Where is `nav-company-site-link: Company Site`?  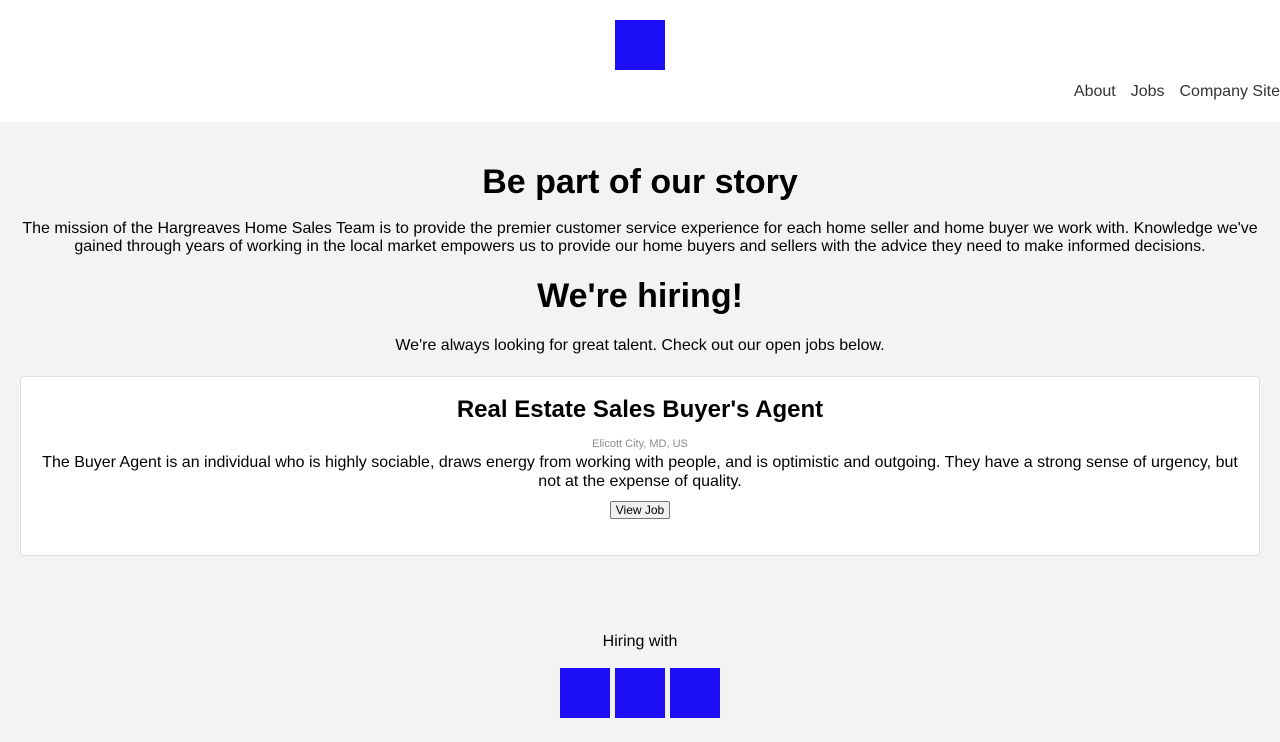
nav-company-site-link: Company Site is located at coordinates (1230, 92).